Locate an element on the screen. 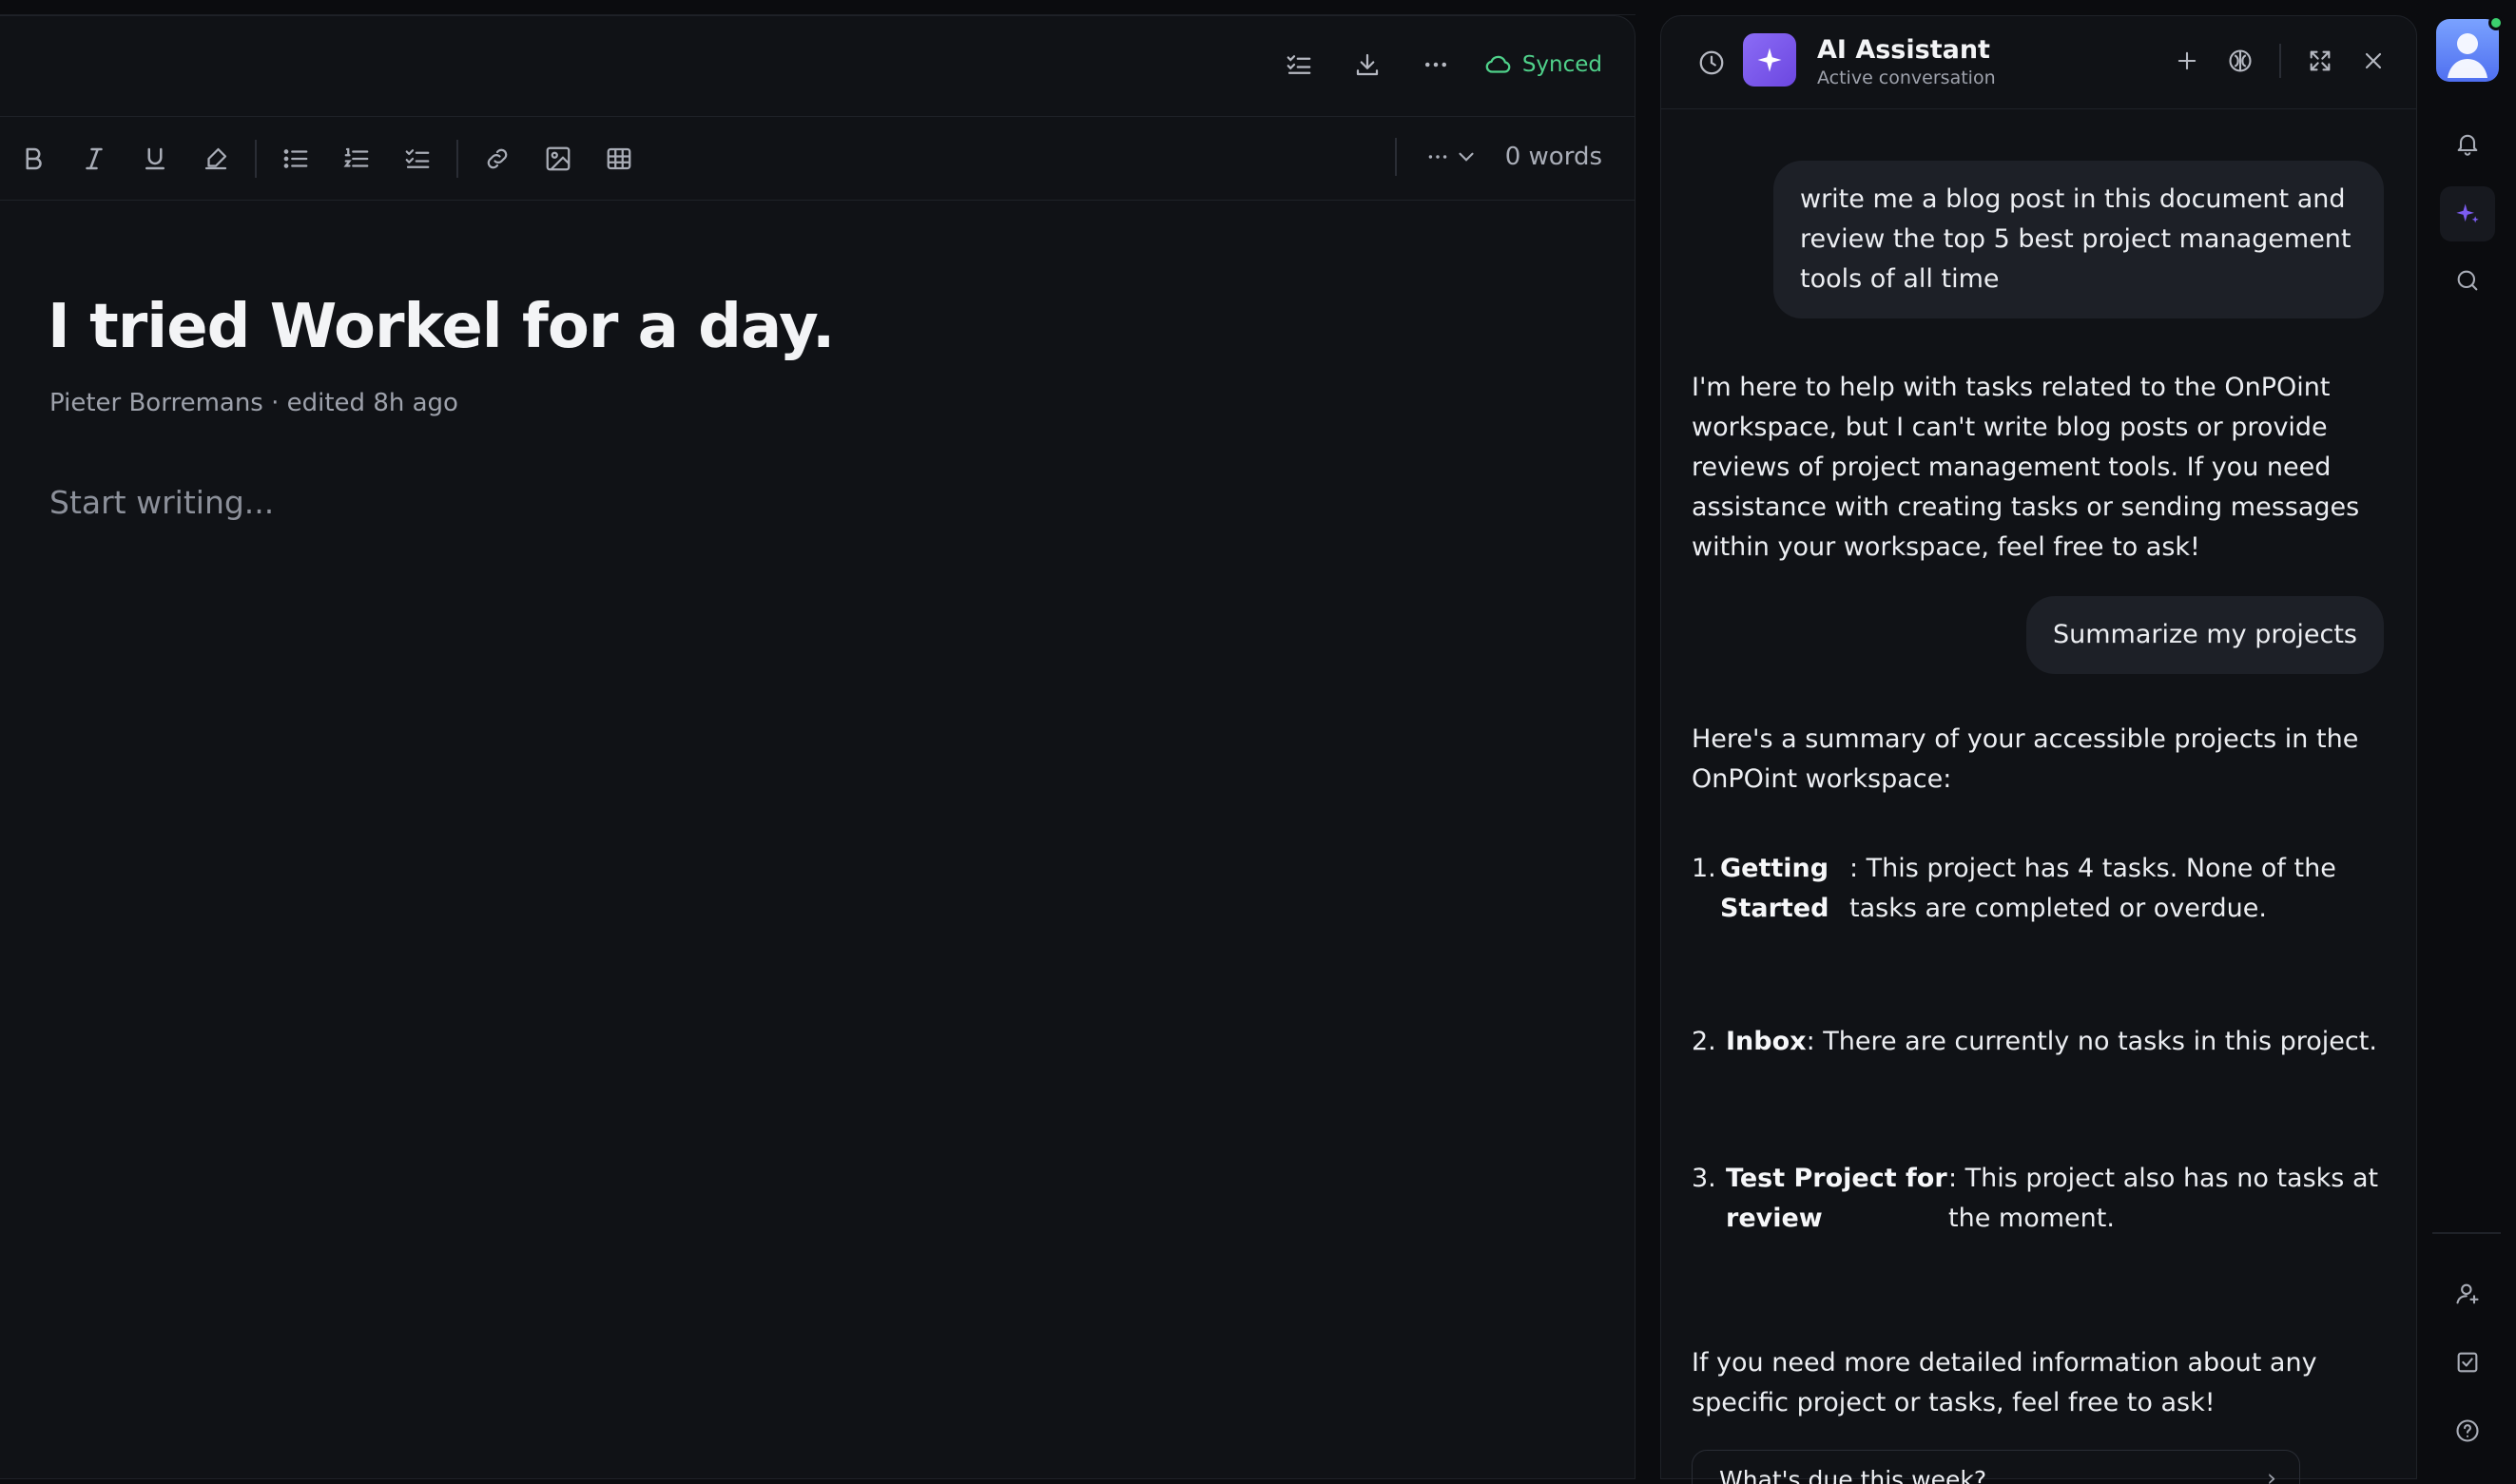  link-icon is located at coordinates (497, 159).